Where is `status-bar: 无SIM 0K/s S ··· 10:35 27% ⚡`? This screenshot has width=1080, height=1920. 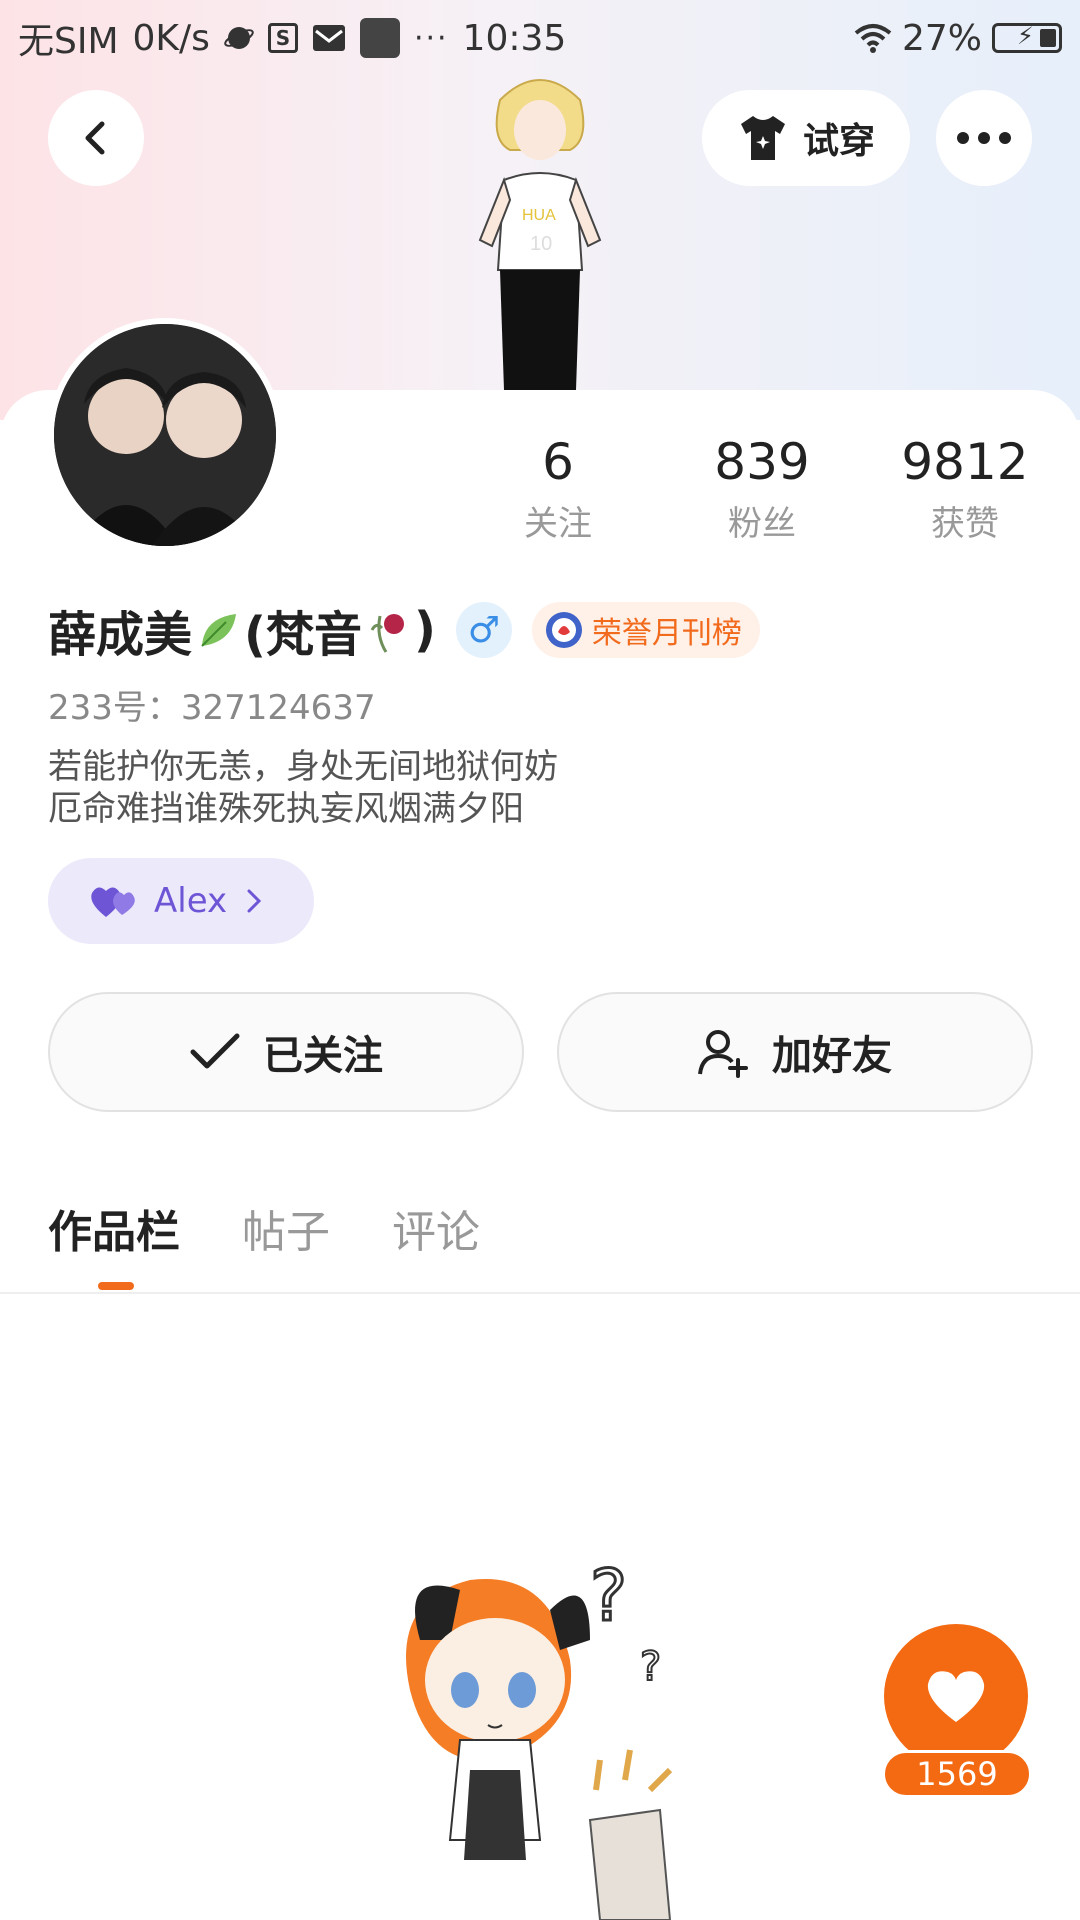 status-bar: 无SIM 0K/s S ··· 10:35 27% ⚡ is located at coordinates (540, 38).